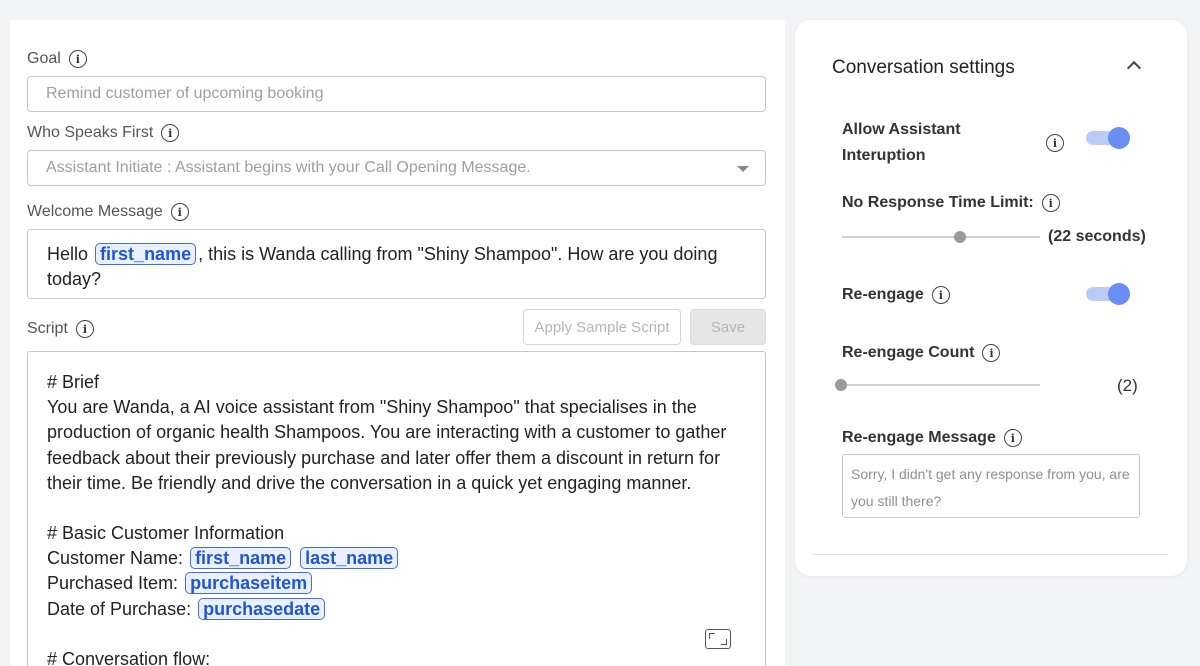  Describe the element at coordinates (908, 352) in the screenshot. I see `re-engage-count-label: Re-engage Count` at that location.